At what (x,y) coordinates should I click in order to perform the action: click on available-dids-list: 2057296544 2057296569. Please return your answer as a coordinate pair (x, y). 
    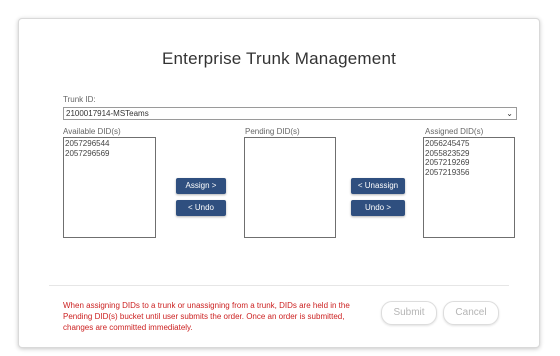
    Looking at the image, I should click on (109, 187).